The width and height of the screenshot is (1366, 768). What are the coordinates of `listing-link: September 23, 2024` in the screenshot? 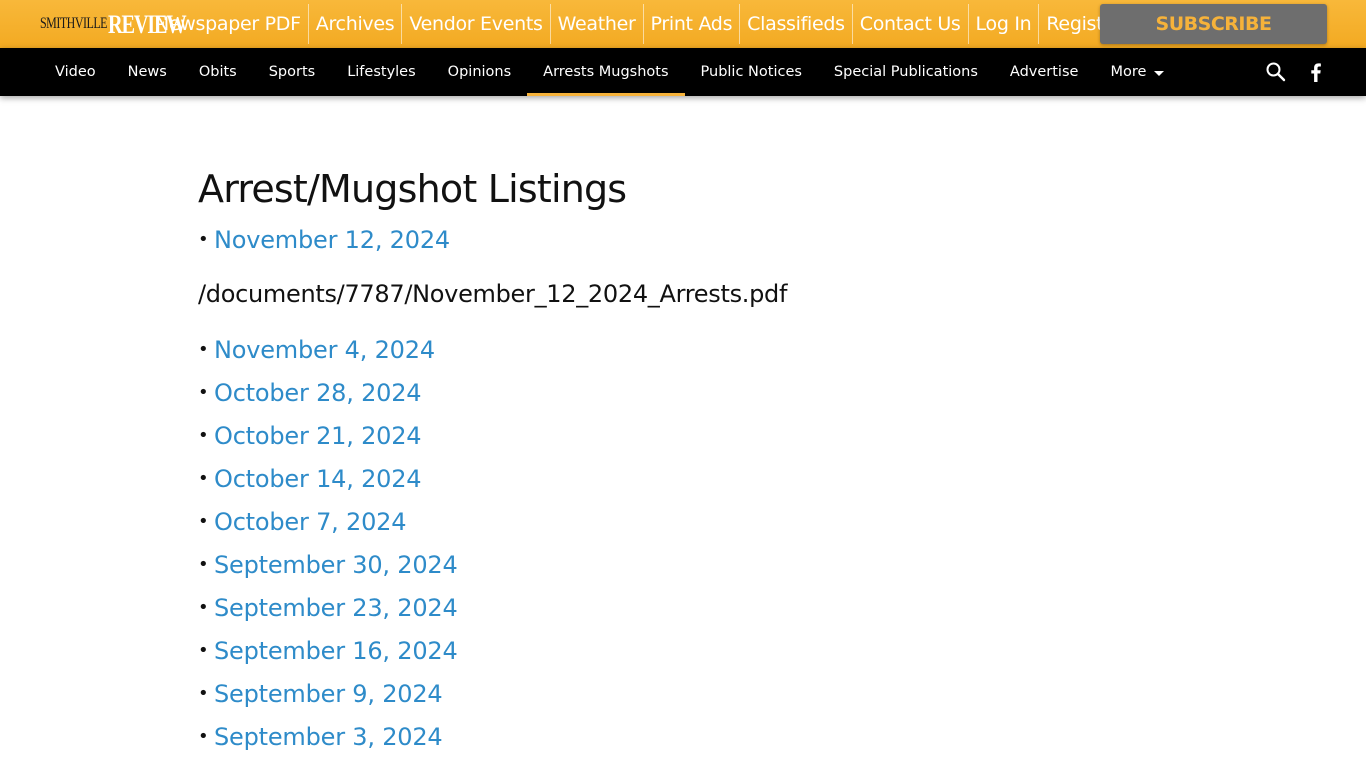 It's located at (336, 608).